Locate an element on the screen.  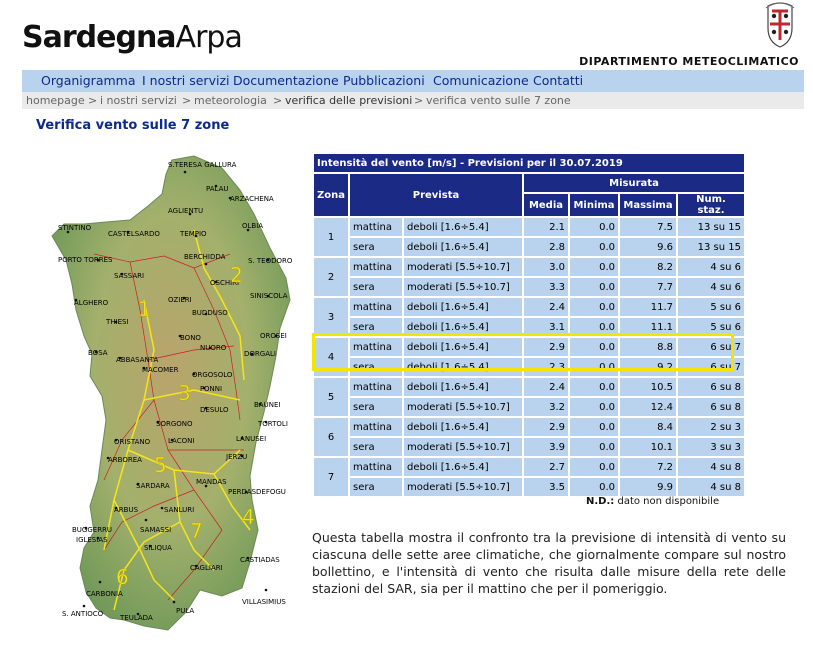
note-text: dato non disponibile is located at coordinates (668, 501).